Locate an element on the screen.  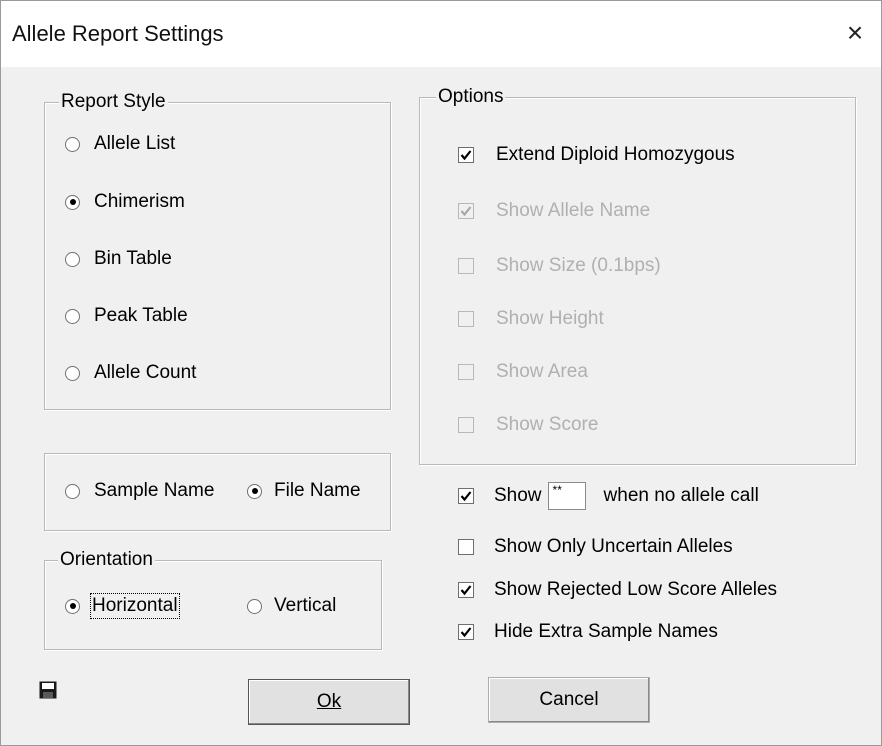
checkbox-label: Show Rejected Low Score Alleles is located at coordinates (636, 589).